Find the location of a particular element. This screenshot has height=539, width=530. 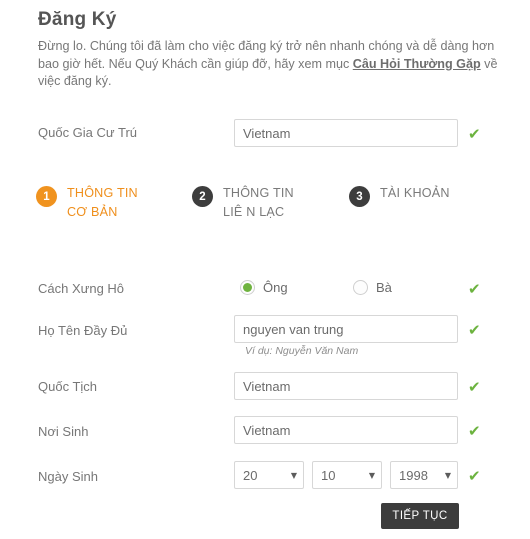

step-1-label: THÔNG TIN CƠ BẢN is located at coordinates (102, 202).